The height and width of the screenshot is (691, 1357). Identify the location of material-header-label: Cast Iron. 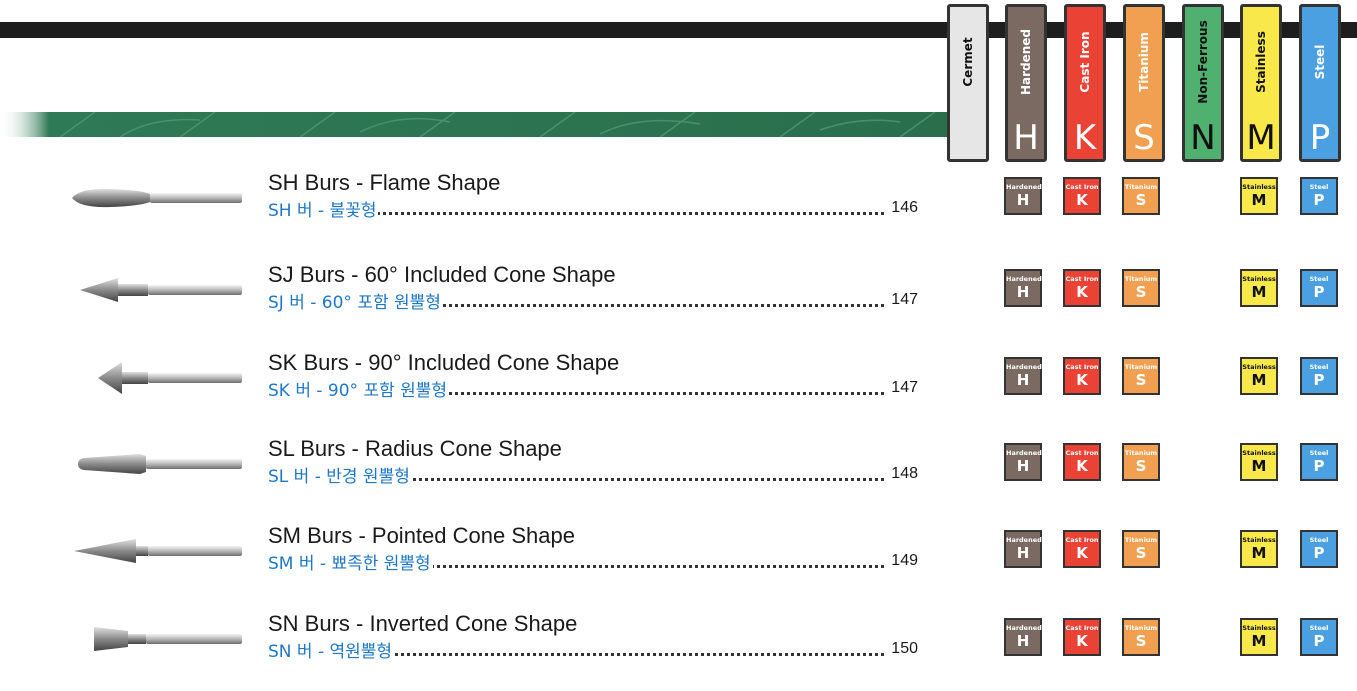
(1085, 62).